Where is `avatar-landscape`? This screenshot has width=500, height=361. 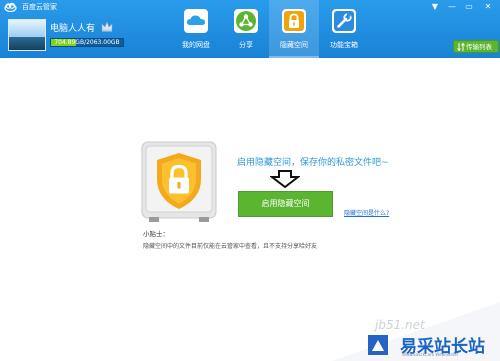 avatar-landscape is located at coordinates (27, 43).